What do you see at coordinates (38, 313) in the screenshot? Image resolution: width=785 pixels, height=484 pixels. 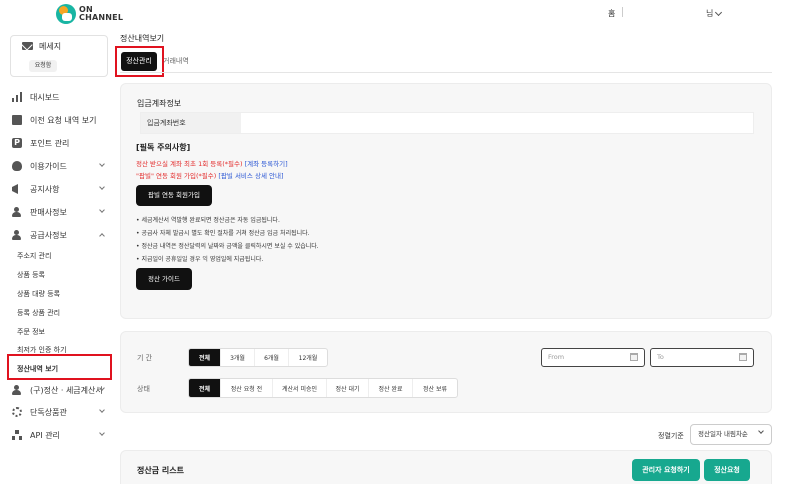 I see `sidebar-sub-product-manage: 등록 상품 관리` at bounding box center [38, 313].